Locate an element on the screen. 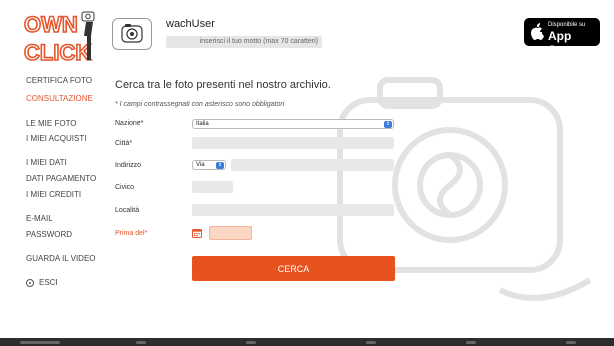  logo-text-line2: CLICK is located at coordinates (57, 52).